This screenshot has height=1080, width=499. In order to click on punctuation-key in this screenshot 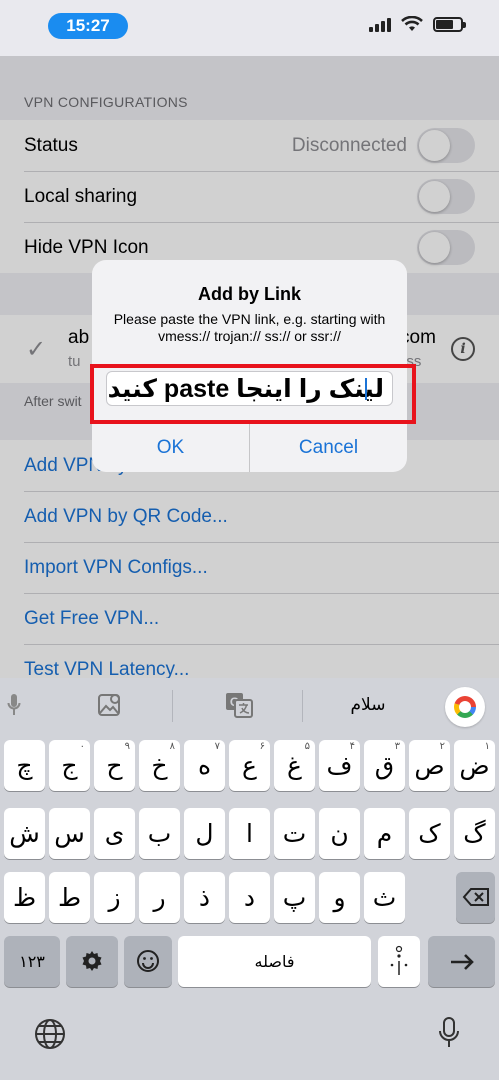, I will do `click(399, 961)`.